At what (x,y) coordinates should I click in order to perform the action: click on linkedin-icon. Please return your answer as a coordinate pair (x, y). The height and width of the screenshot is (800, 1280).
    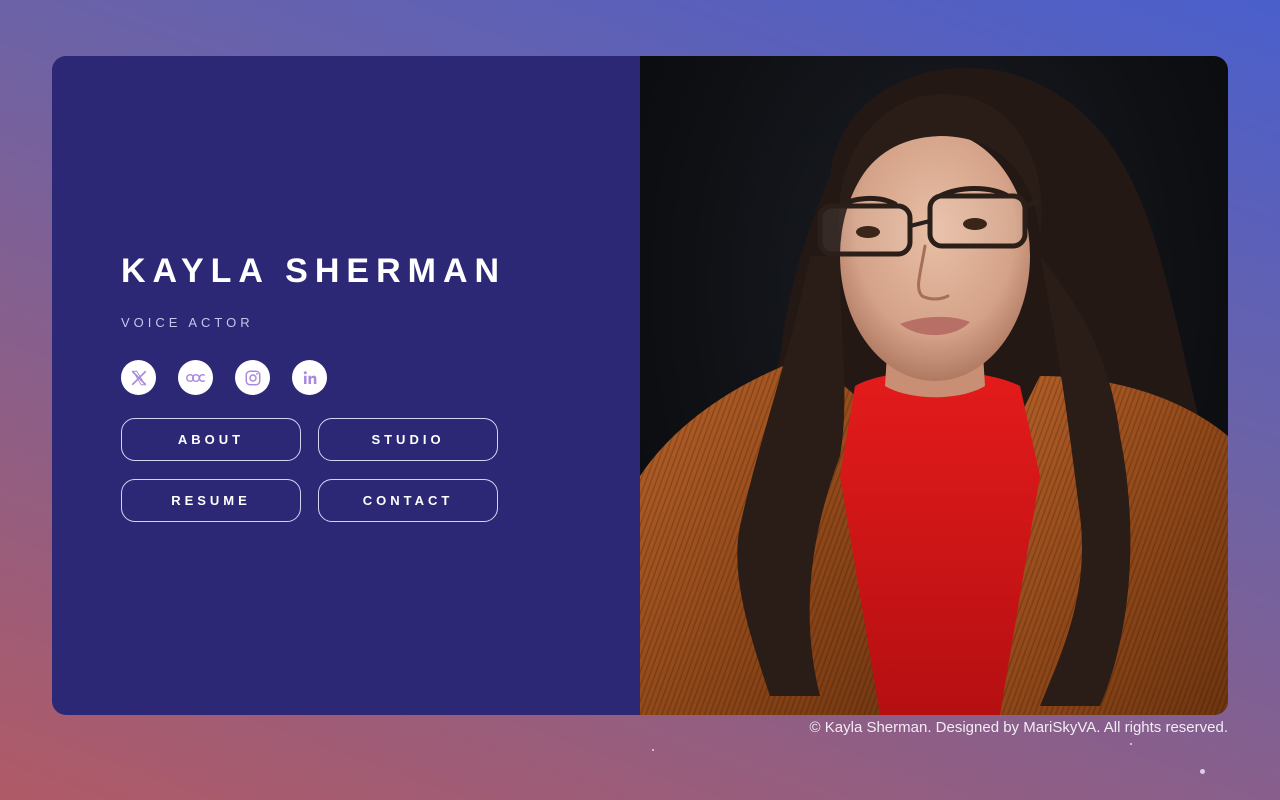
    Looking at the image, I should click on (309, 377).